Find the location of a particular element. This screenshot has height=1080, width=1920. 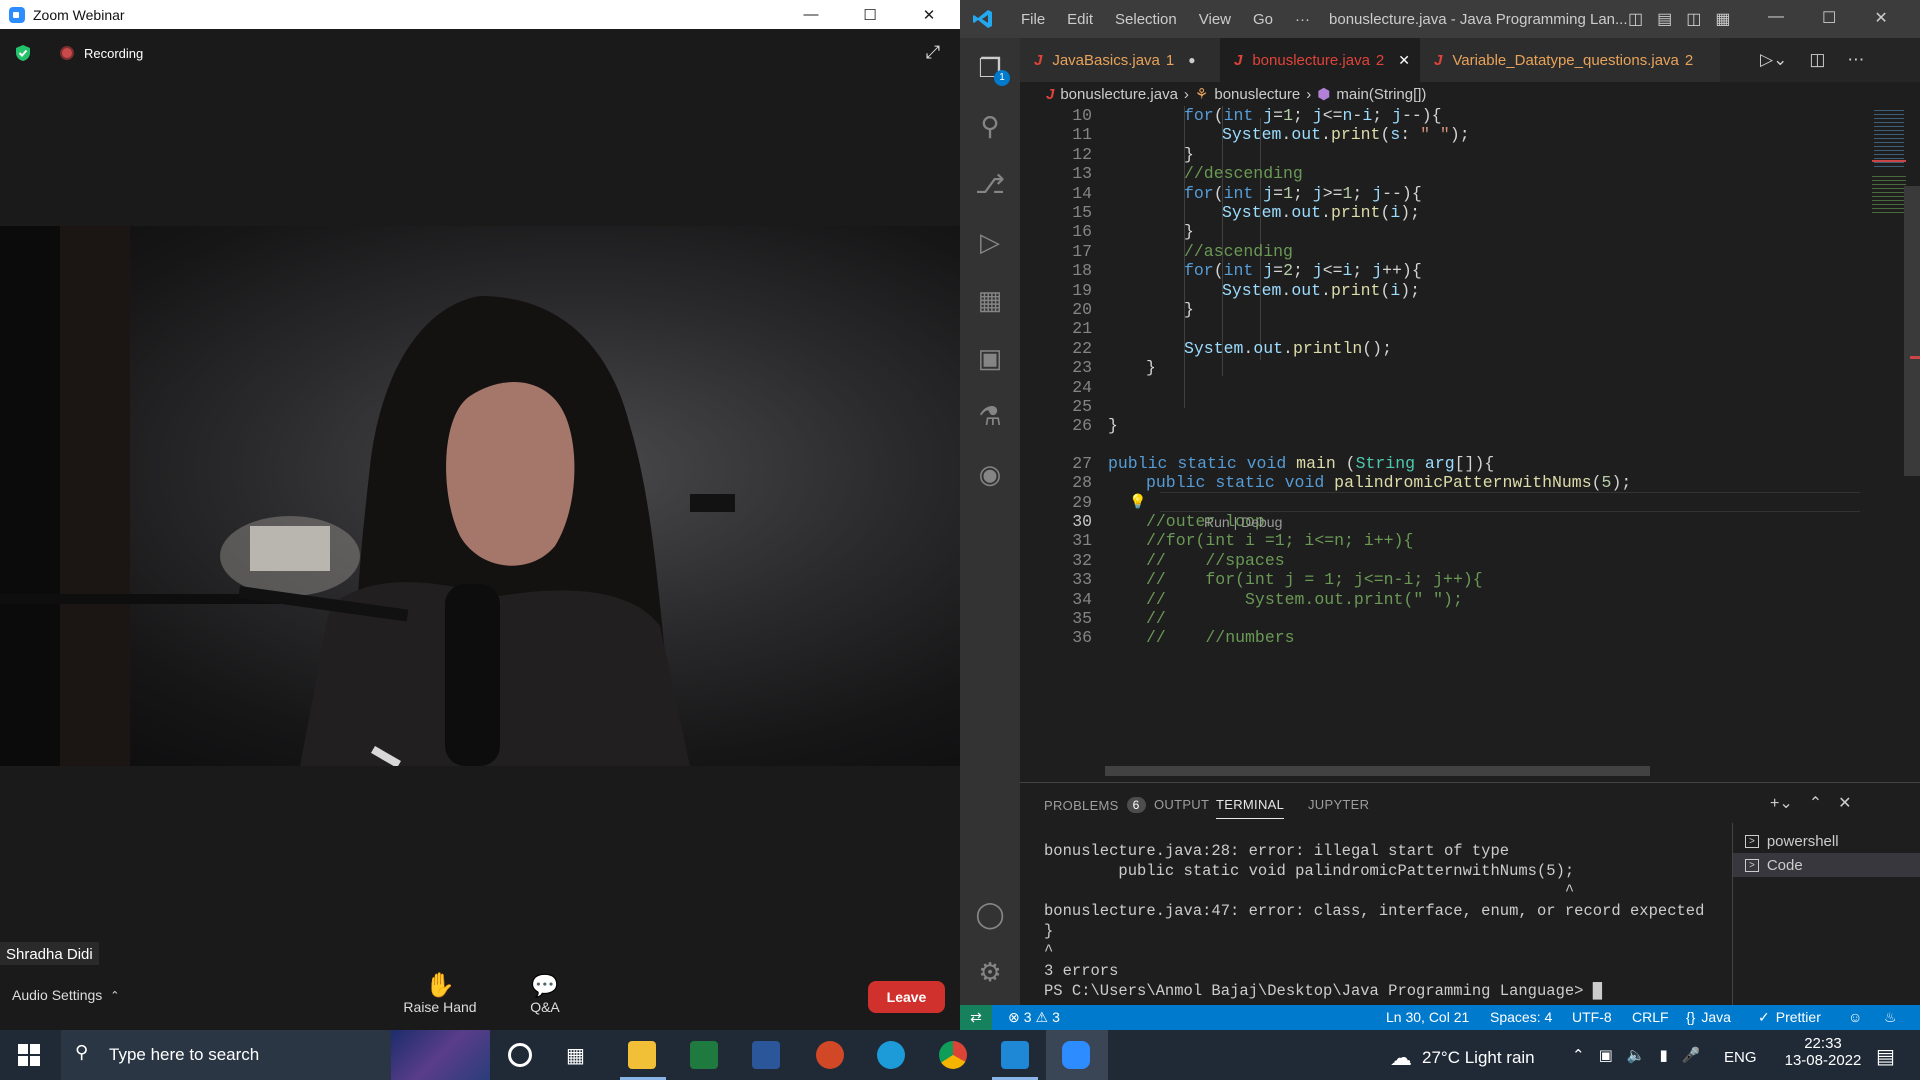

run-debug-codelens: Run | Debug is located at coordinates (1243, 522).